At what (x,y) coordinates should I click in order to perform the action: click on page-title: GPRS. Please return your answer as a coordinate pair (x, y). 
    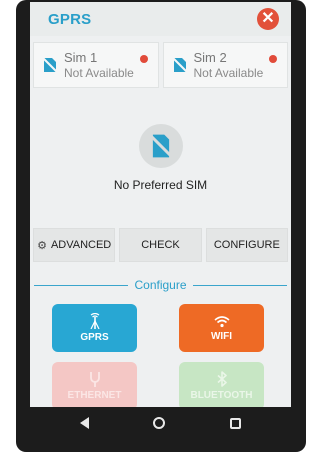
    Looking at the image, I should click on (70, 19).